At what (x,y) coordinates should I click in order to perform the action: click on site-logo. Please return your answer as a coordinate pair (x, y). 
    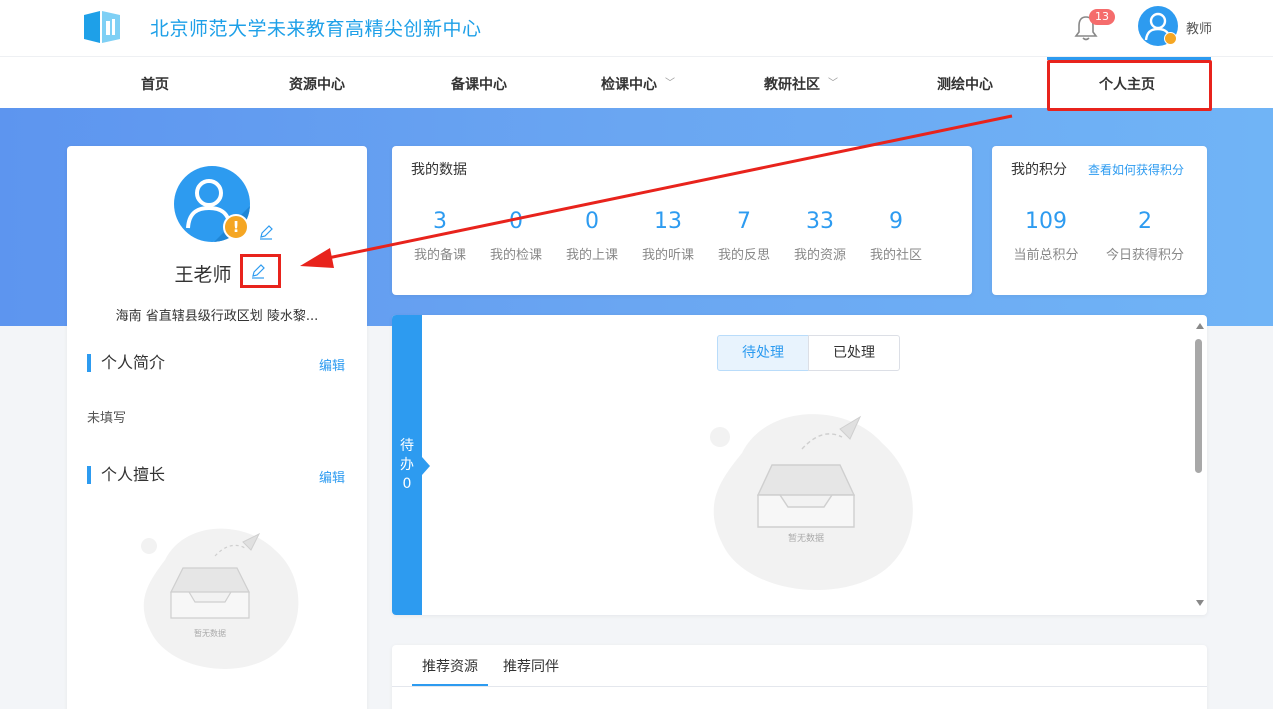
    Looking at the image, I should click on (102, 27).